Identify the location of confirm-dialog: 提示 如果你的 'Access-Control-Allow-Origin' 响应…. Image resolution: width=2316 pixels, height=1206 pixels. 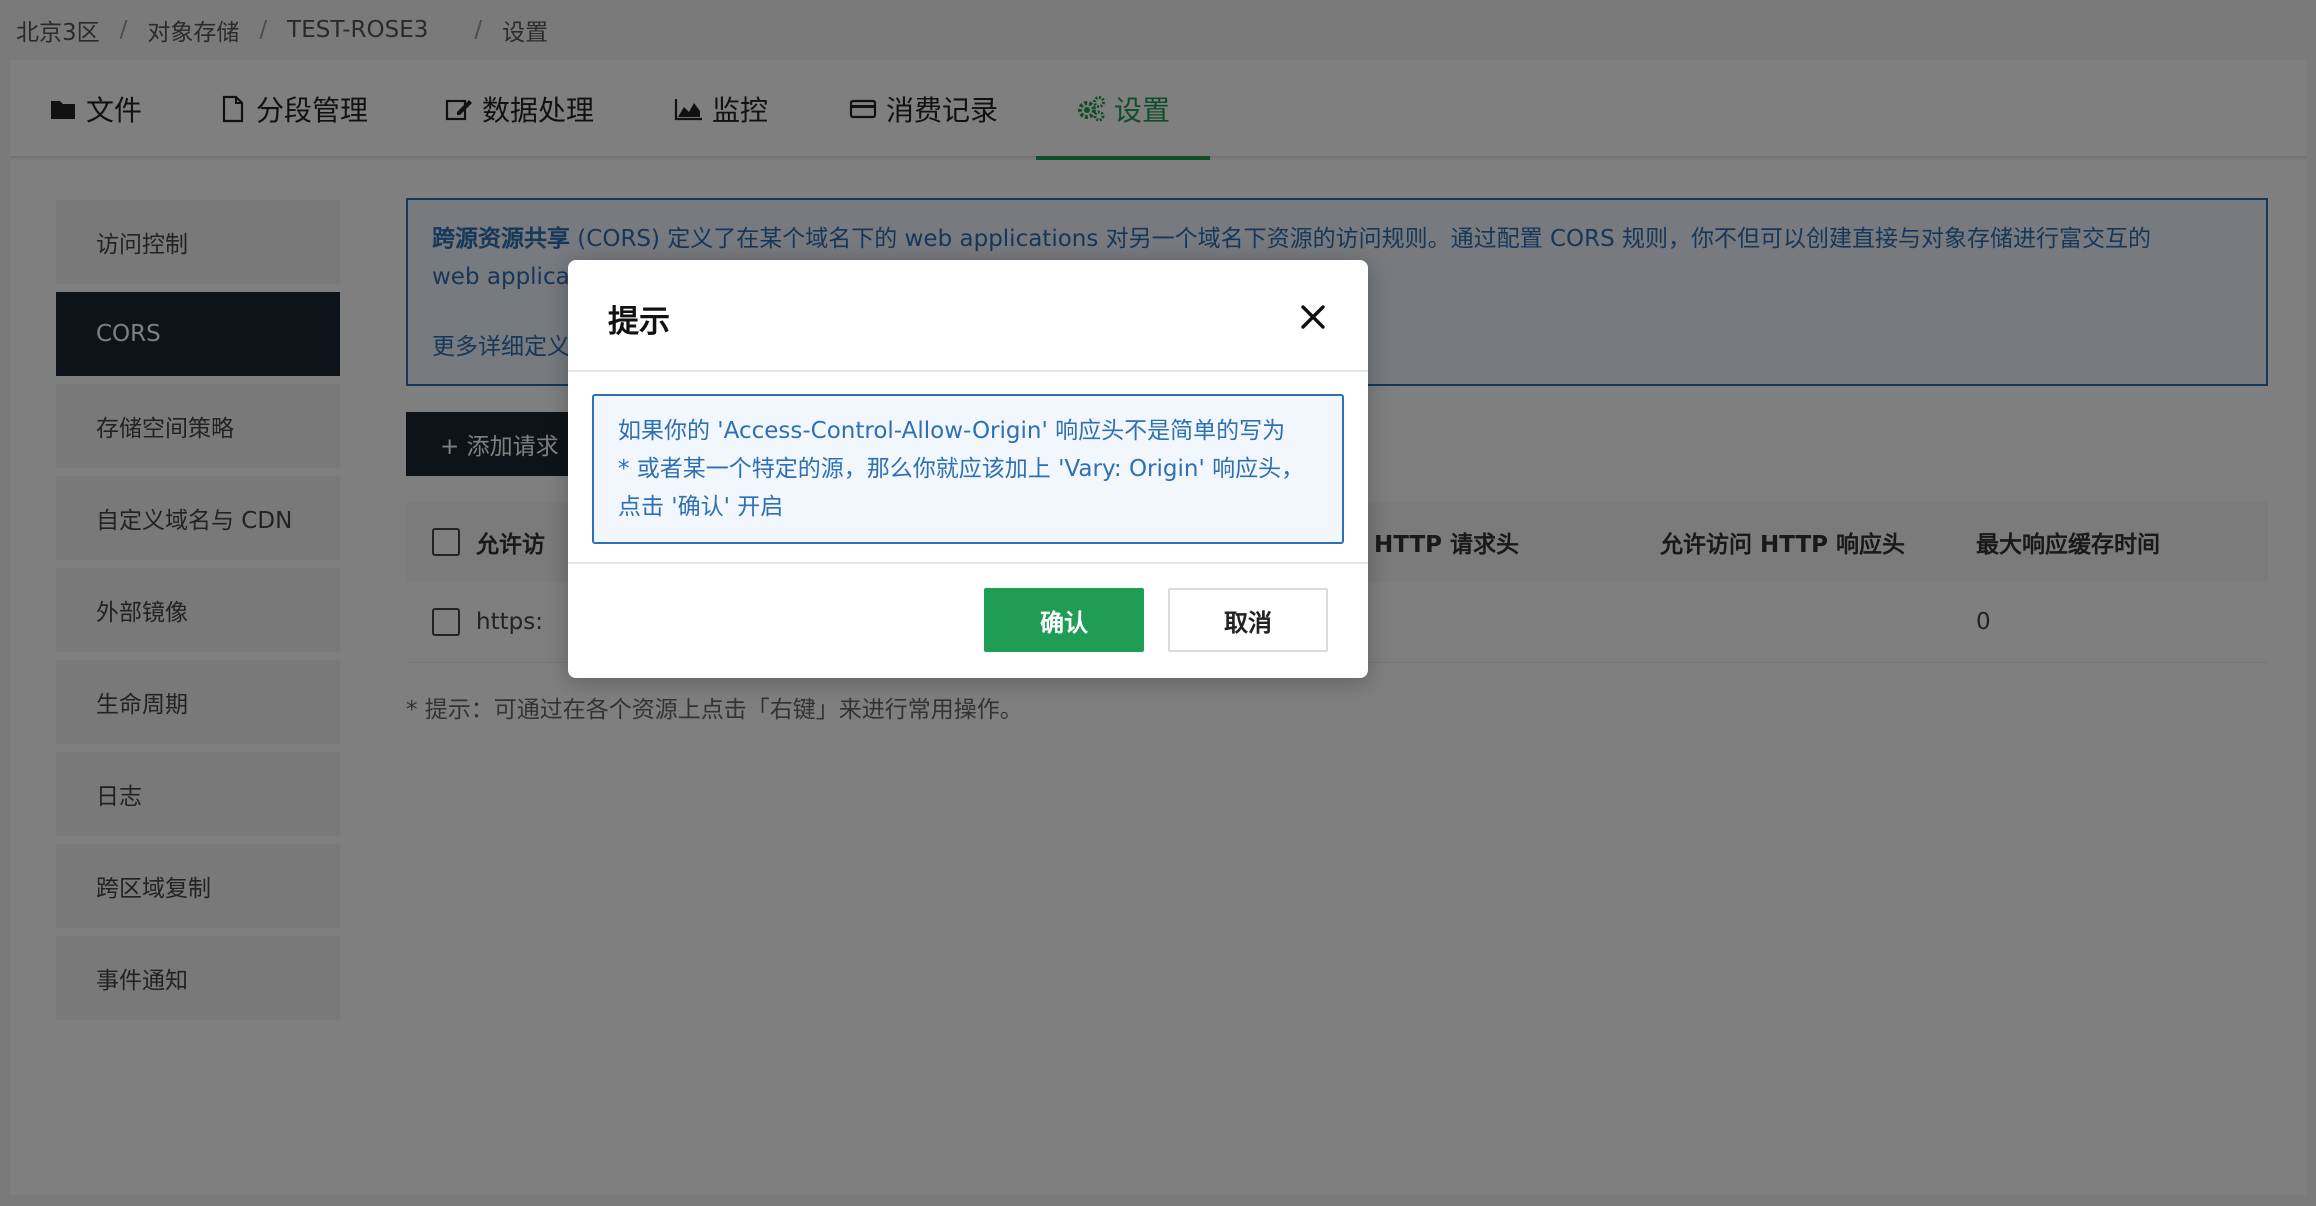
(968, 469).